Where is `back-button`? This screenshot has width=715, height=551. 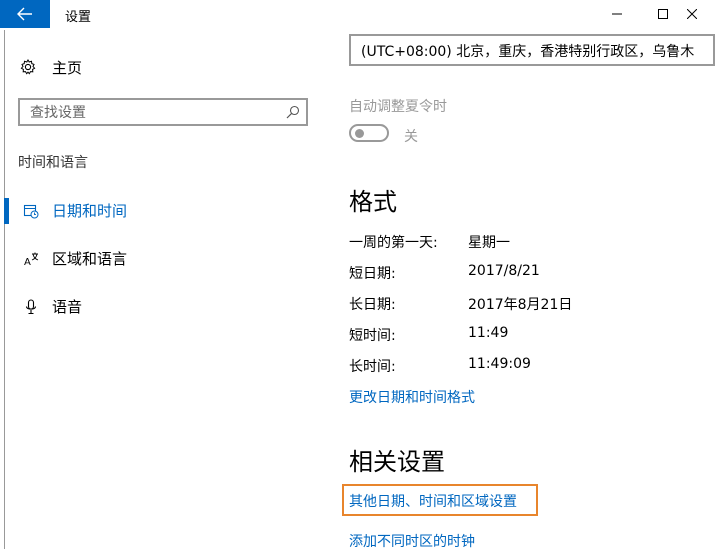
back-button is located at coordinates (25, 14).